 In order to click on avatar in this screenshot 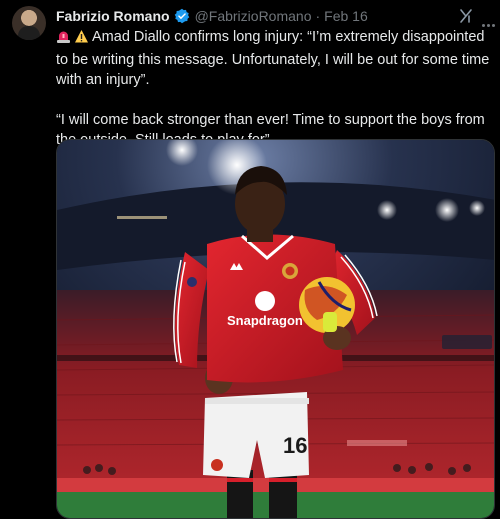, I will do `click(29, 23)`.